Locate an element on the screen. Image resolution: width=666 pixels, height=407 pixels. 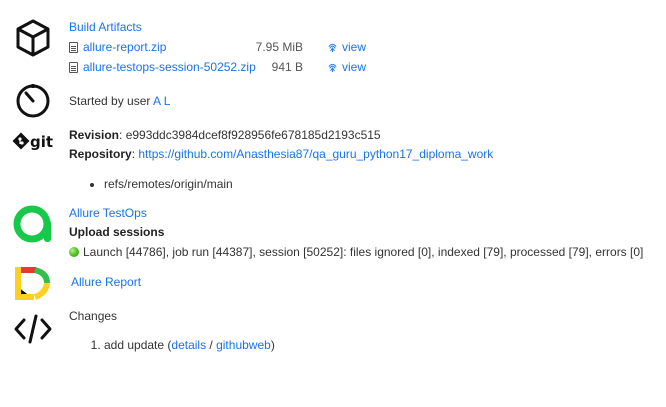
success-status-icon is located at coordinates (74, 252).